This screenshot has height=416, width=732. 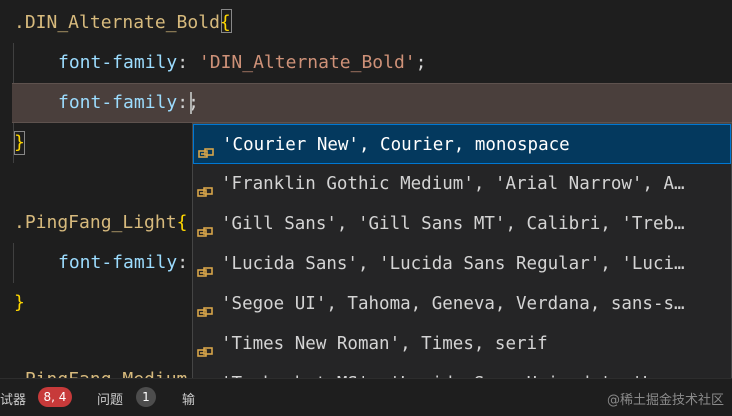 I want to click on debug-count-badge: 8, 4, so click(x=55, y=397).